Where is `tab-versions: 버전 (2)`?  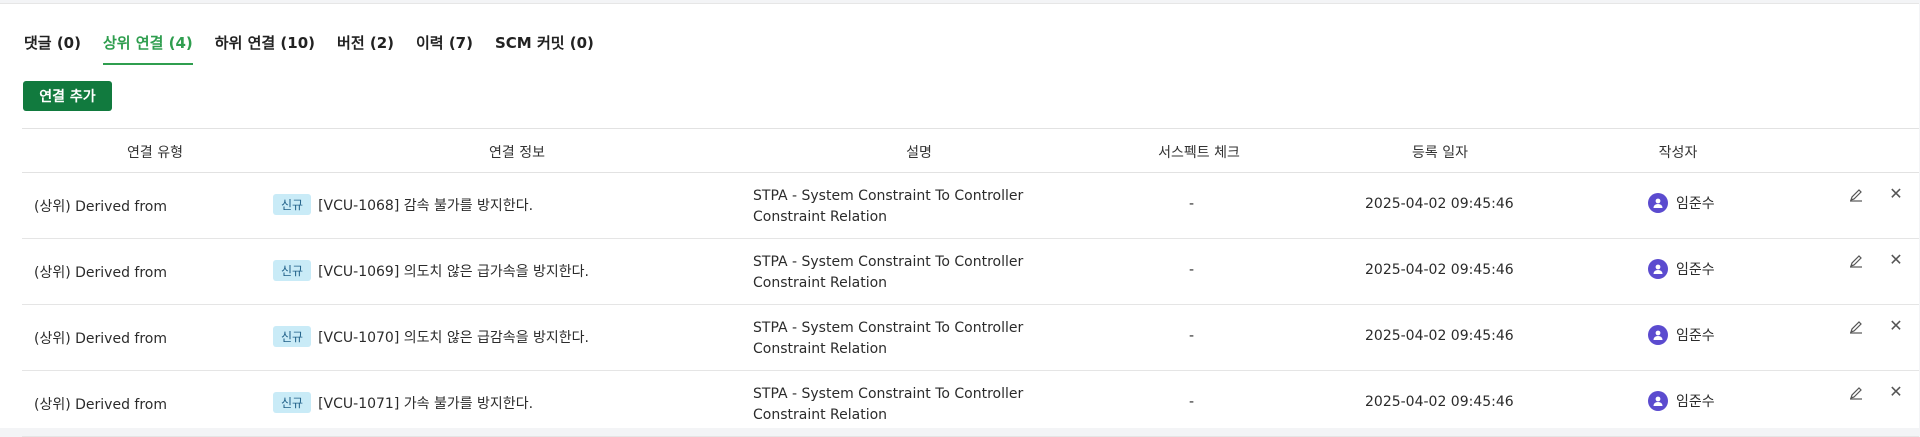
tab-versions: 버전 (2) is located at coordinates (365, 46).